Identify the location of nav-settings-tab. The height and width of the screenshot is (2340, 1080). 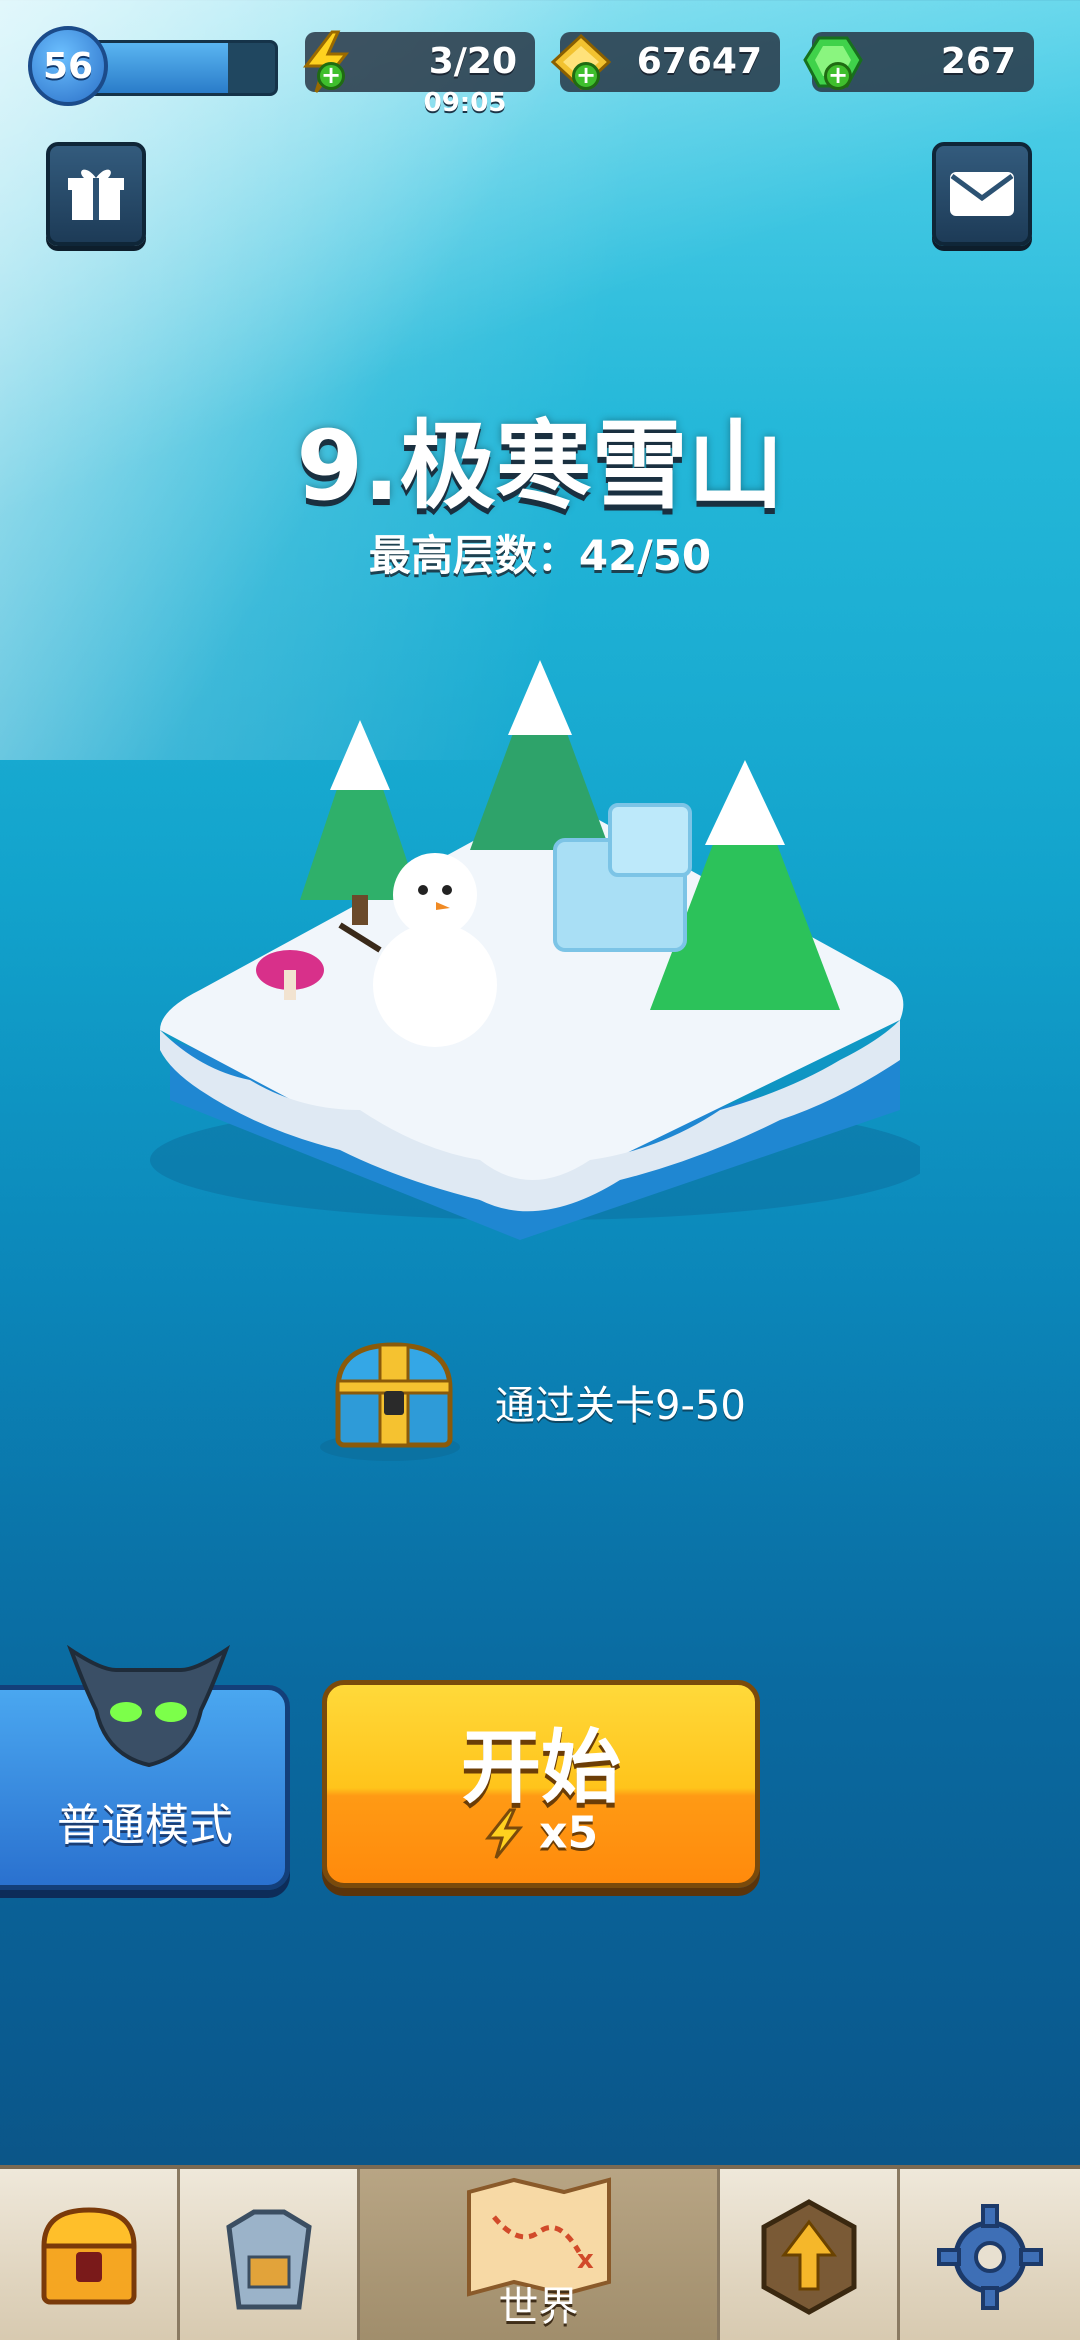
(990, 2254).